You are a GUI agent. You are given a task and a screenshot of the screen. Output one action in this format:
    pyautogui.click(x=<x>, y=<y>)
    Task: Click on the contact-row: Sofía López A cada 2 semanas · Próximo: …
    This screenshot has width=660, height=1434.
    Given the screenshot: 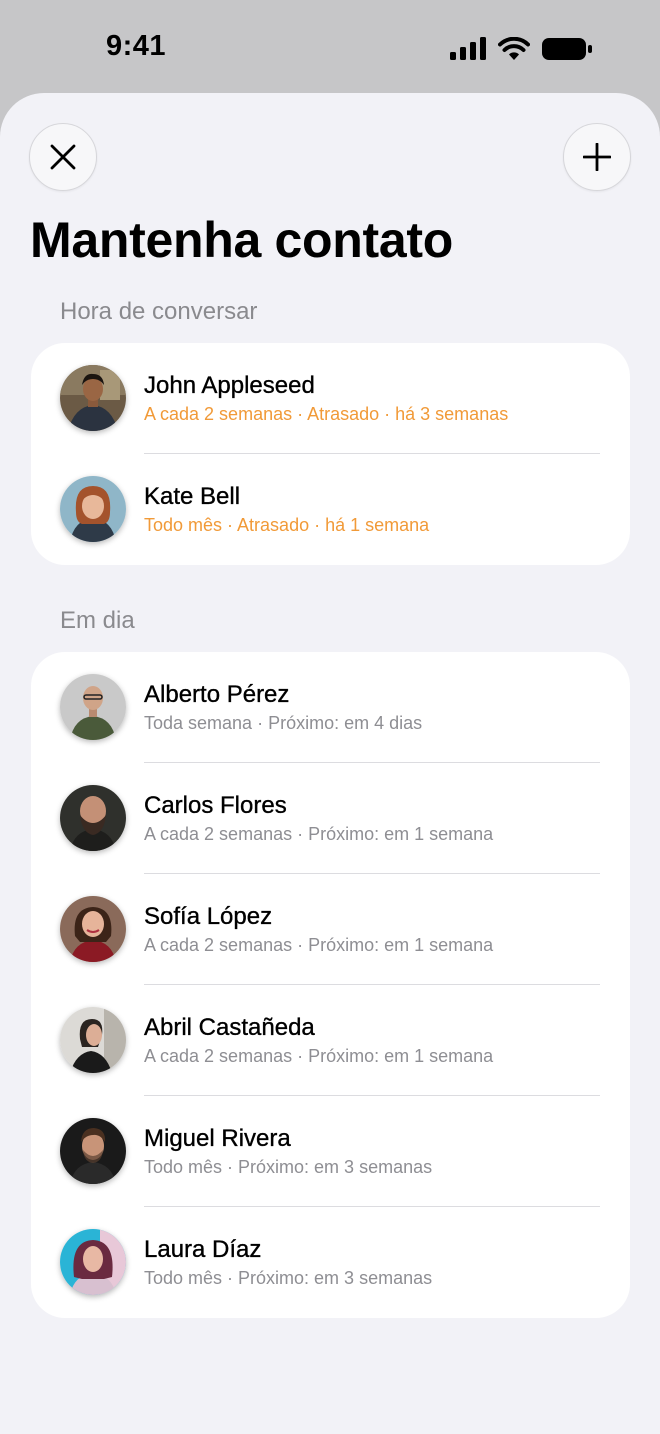 What is the action you would take?
    pyautogui.click(x=330, y=929)
    